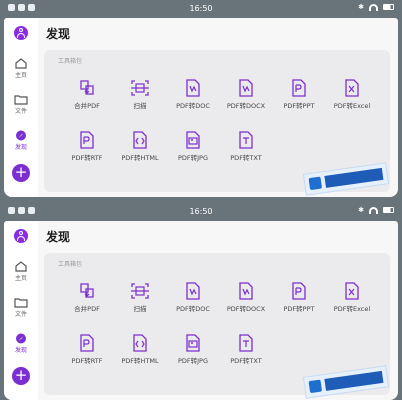 Image resolution: width=402 pixels, height=400 pixels. Describe the element at coordinates (246, 140) in the screenshot. I see `pdf-to-txt-icon` at that location.